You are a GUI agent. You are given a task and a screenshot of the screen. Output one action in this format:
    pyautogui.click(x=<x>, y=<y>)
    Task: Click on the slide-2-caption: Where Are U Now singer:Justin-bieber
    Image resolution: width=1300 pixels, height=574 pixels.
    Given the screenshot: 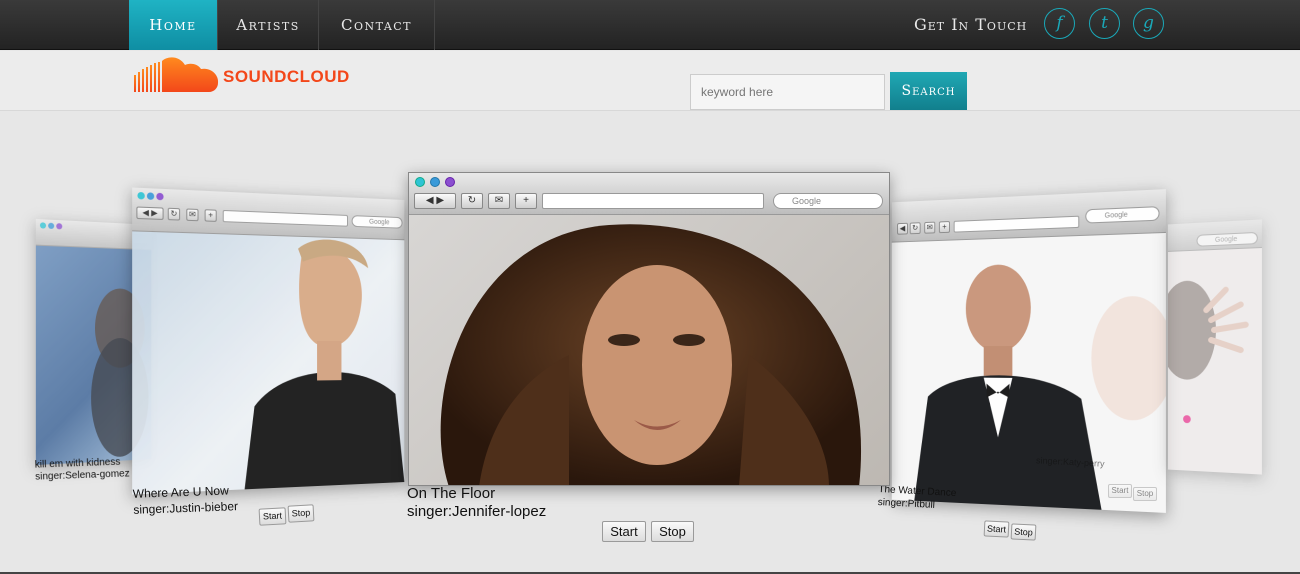 What is the action you would take?
    pyautogui.click(x=185, y=500)
    